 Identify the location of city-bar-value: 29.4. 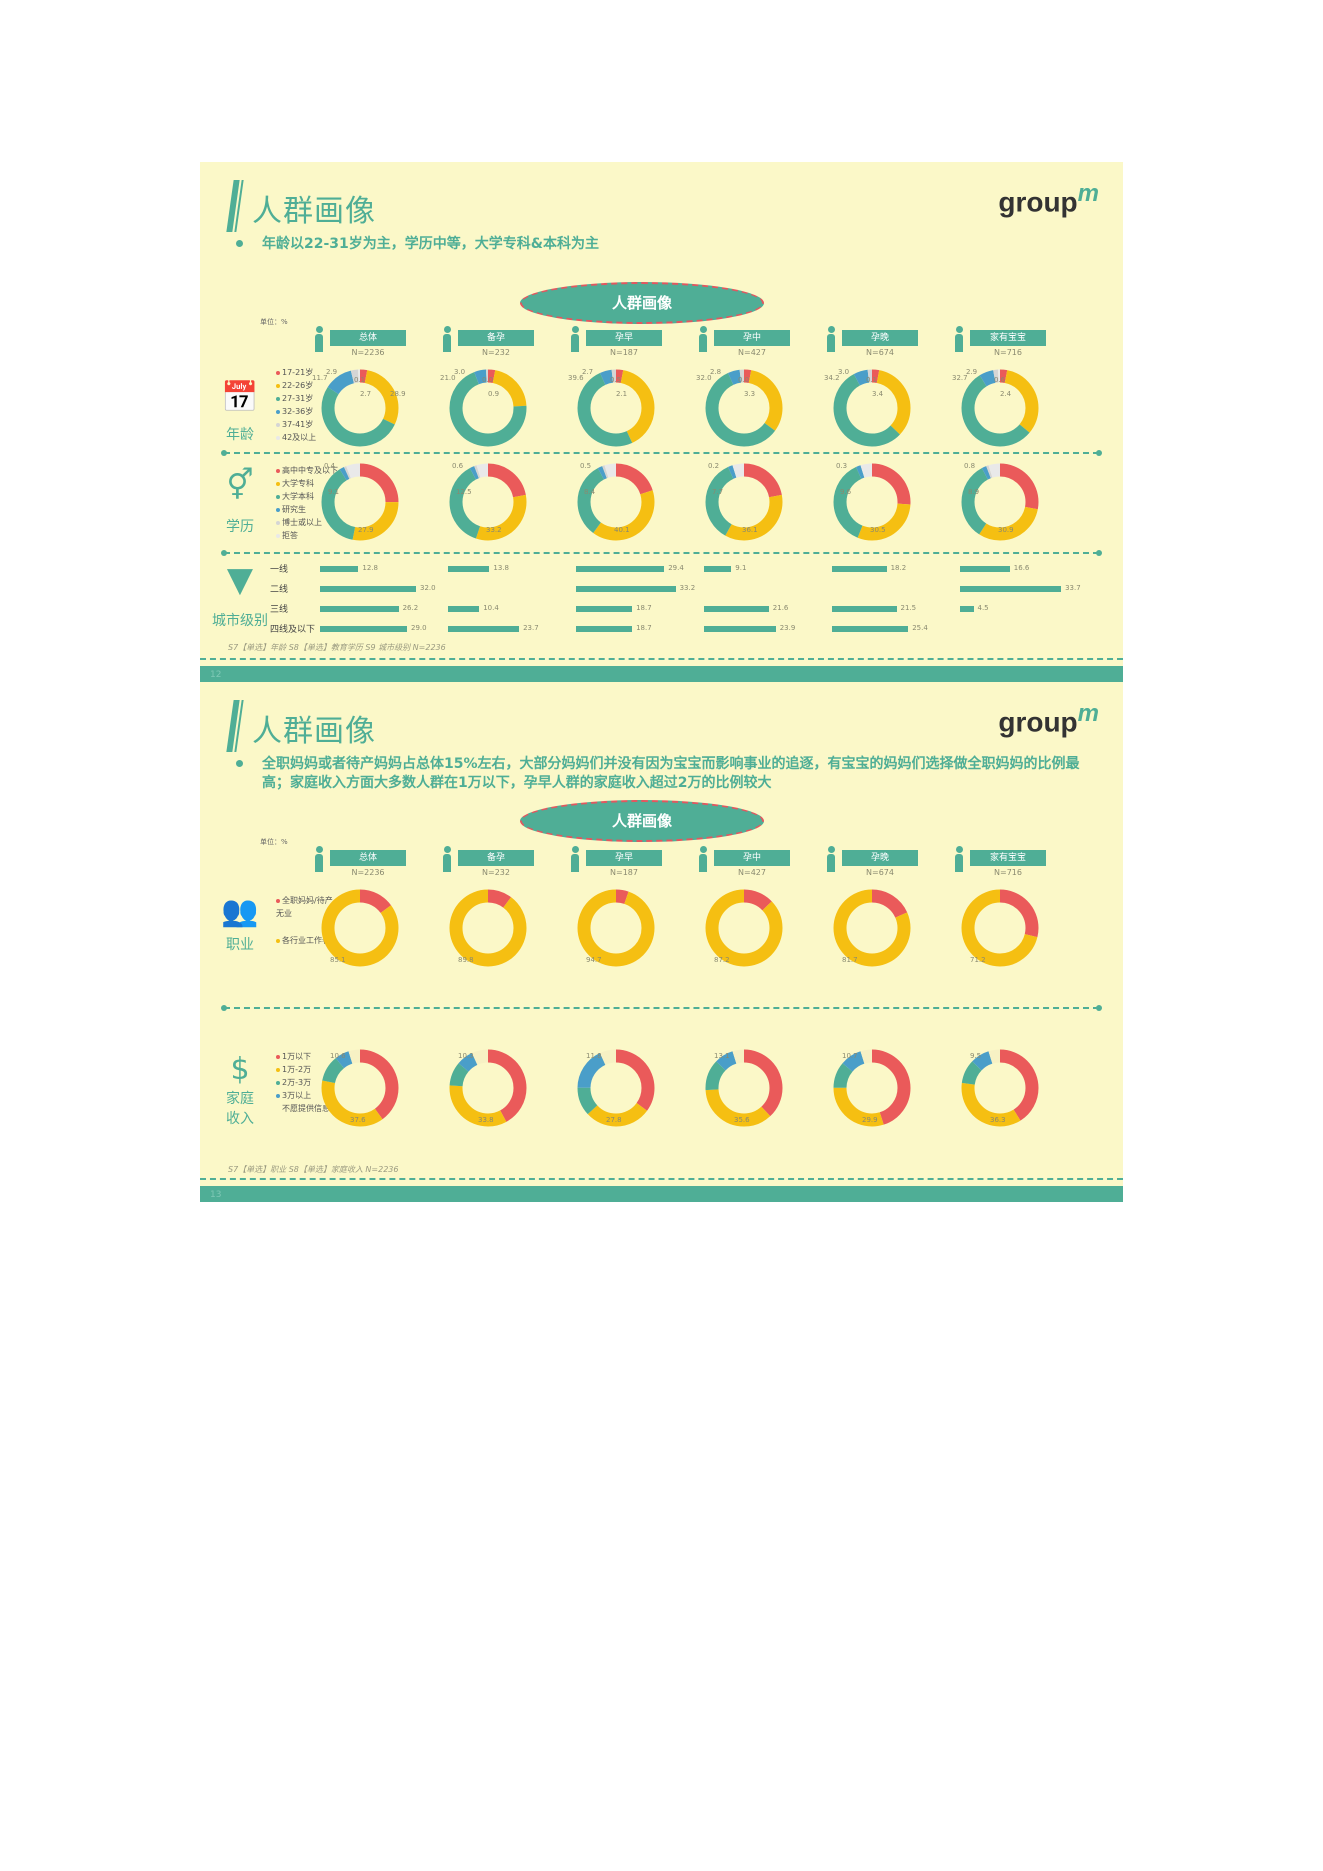
(676, 568).